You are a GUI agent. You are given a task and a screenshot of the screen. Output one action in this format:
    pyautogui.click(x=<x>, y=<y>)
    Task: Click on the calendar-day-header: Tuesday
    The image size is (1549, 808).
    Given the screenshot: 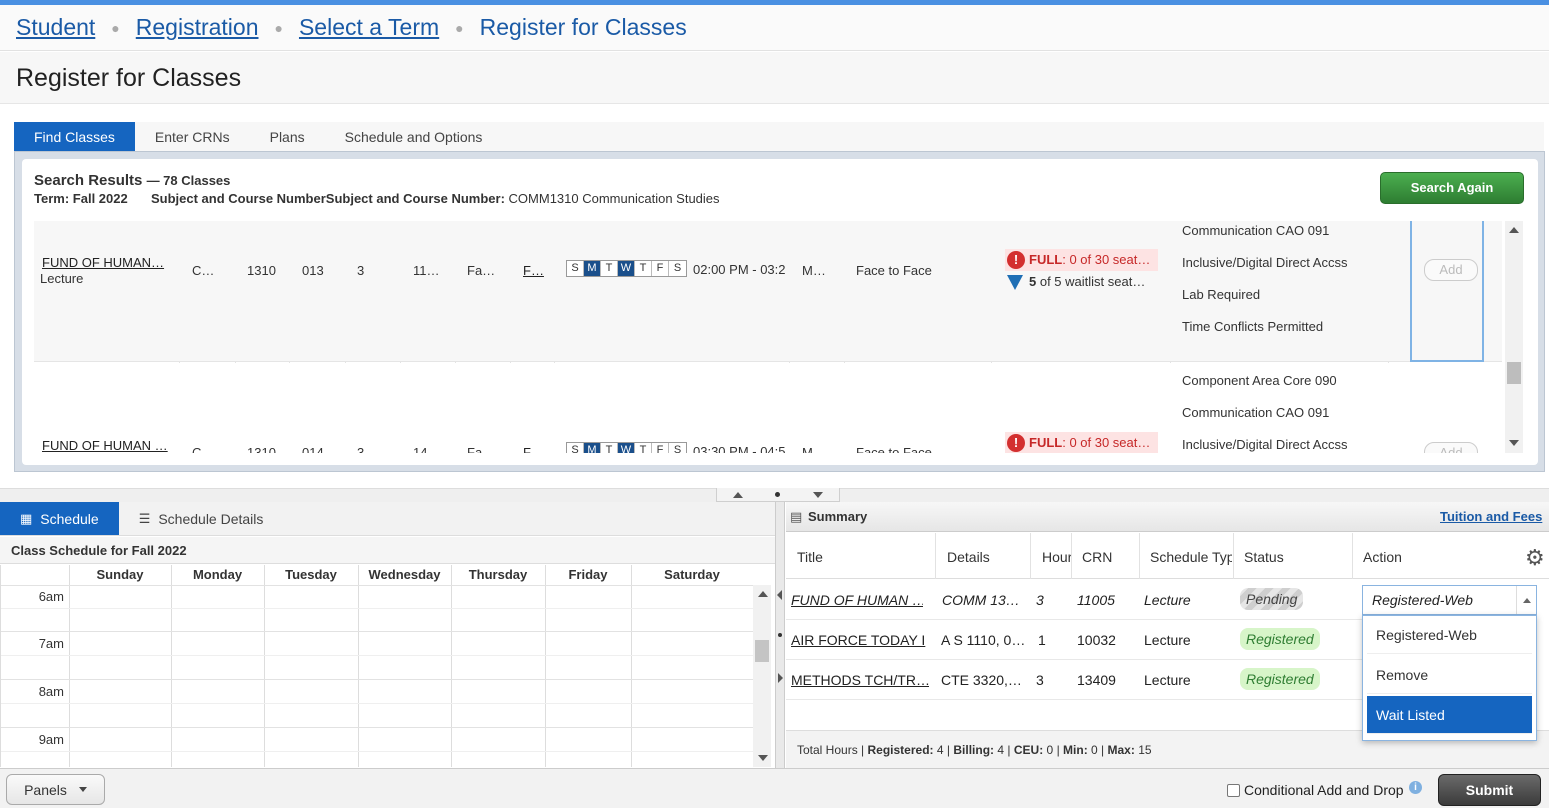 What is the action you would take?
    pyautogui.click(x=311, y=574)
    